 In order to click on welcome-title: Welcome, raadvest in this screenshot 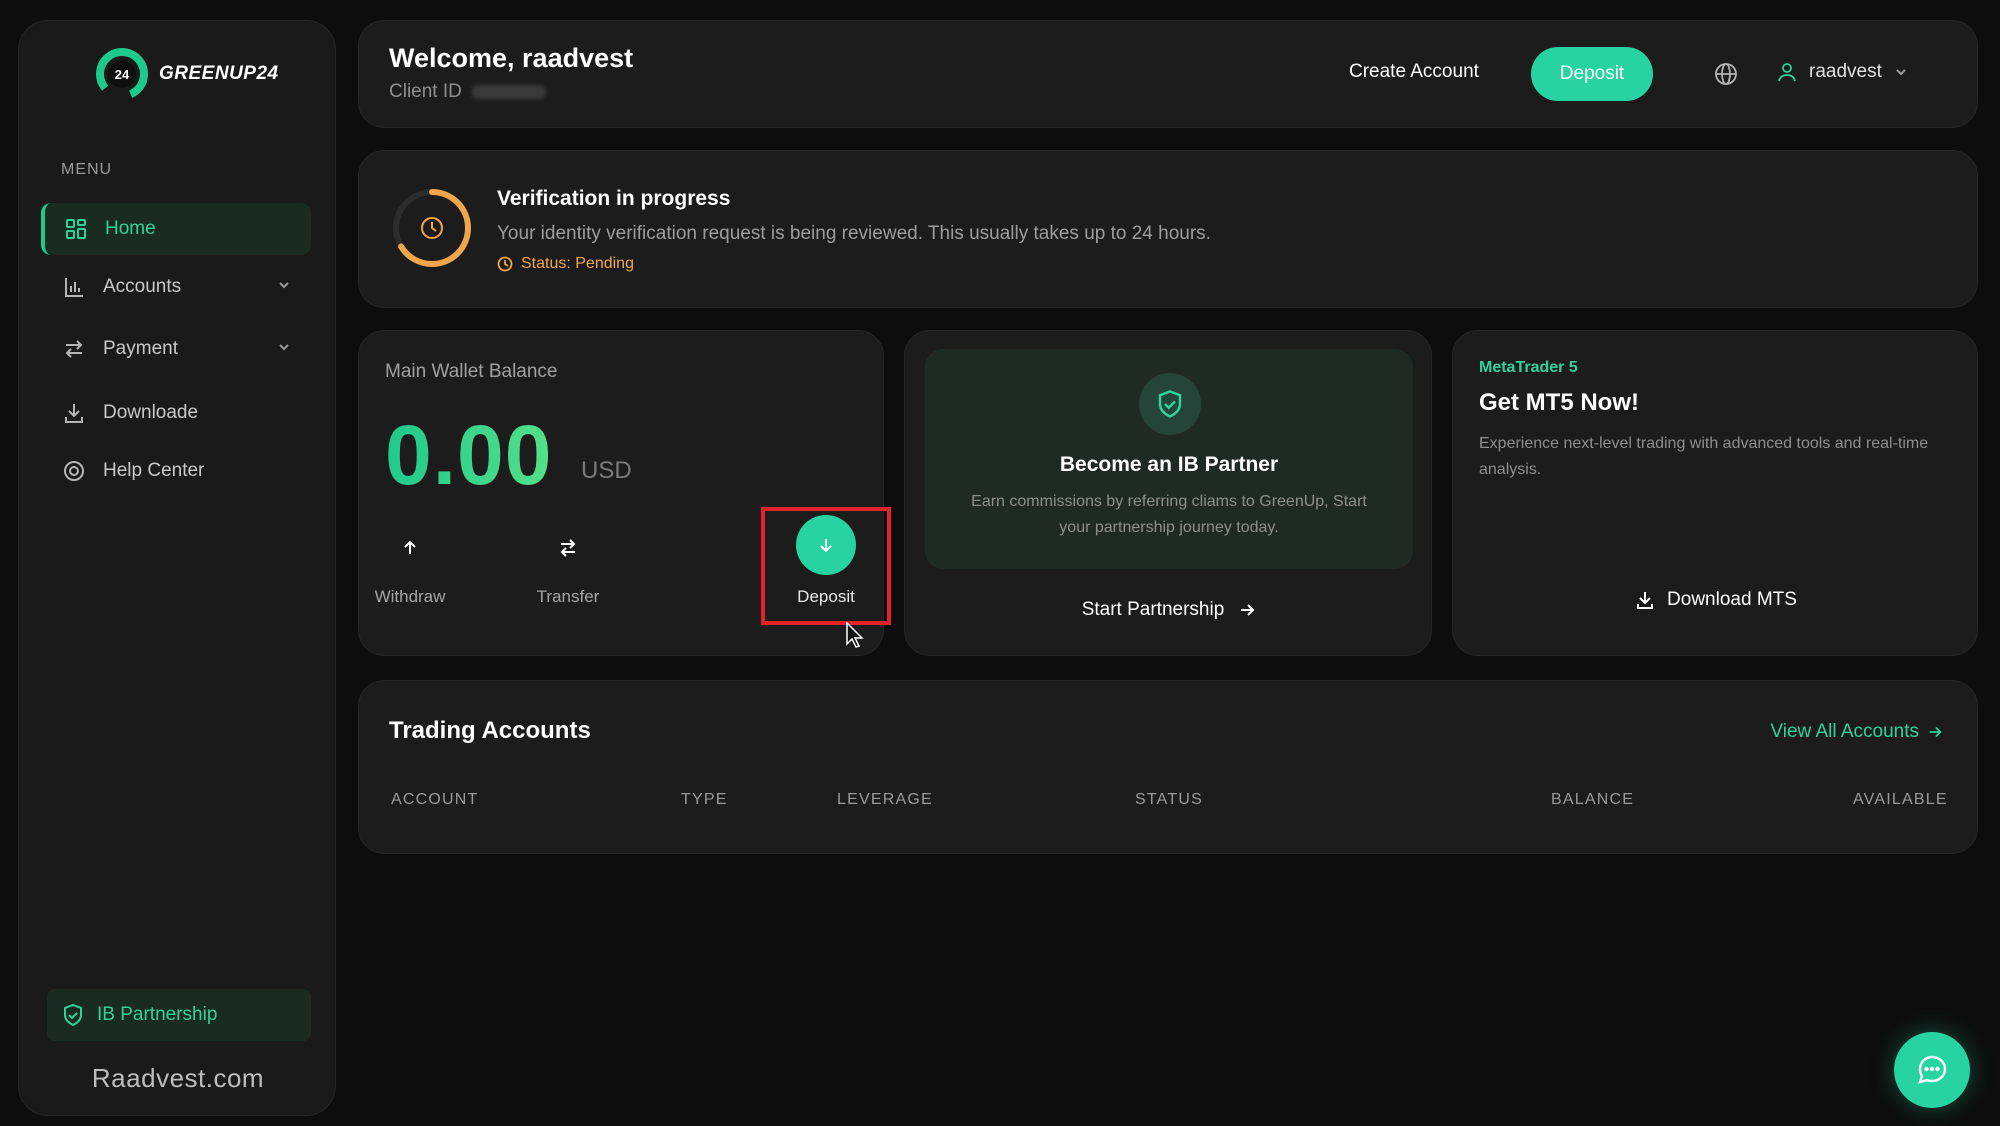, I will do `click(511, 58)`.